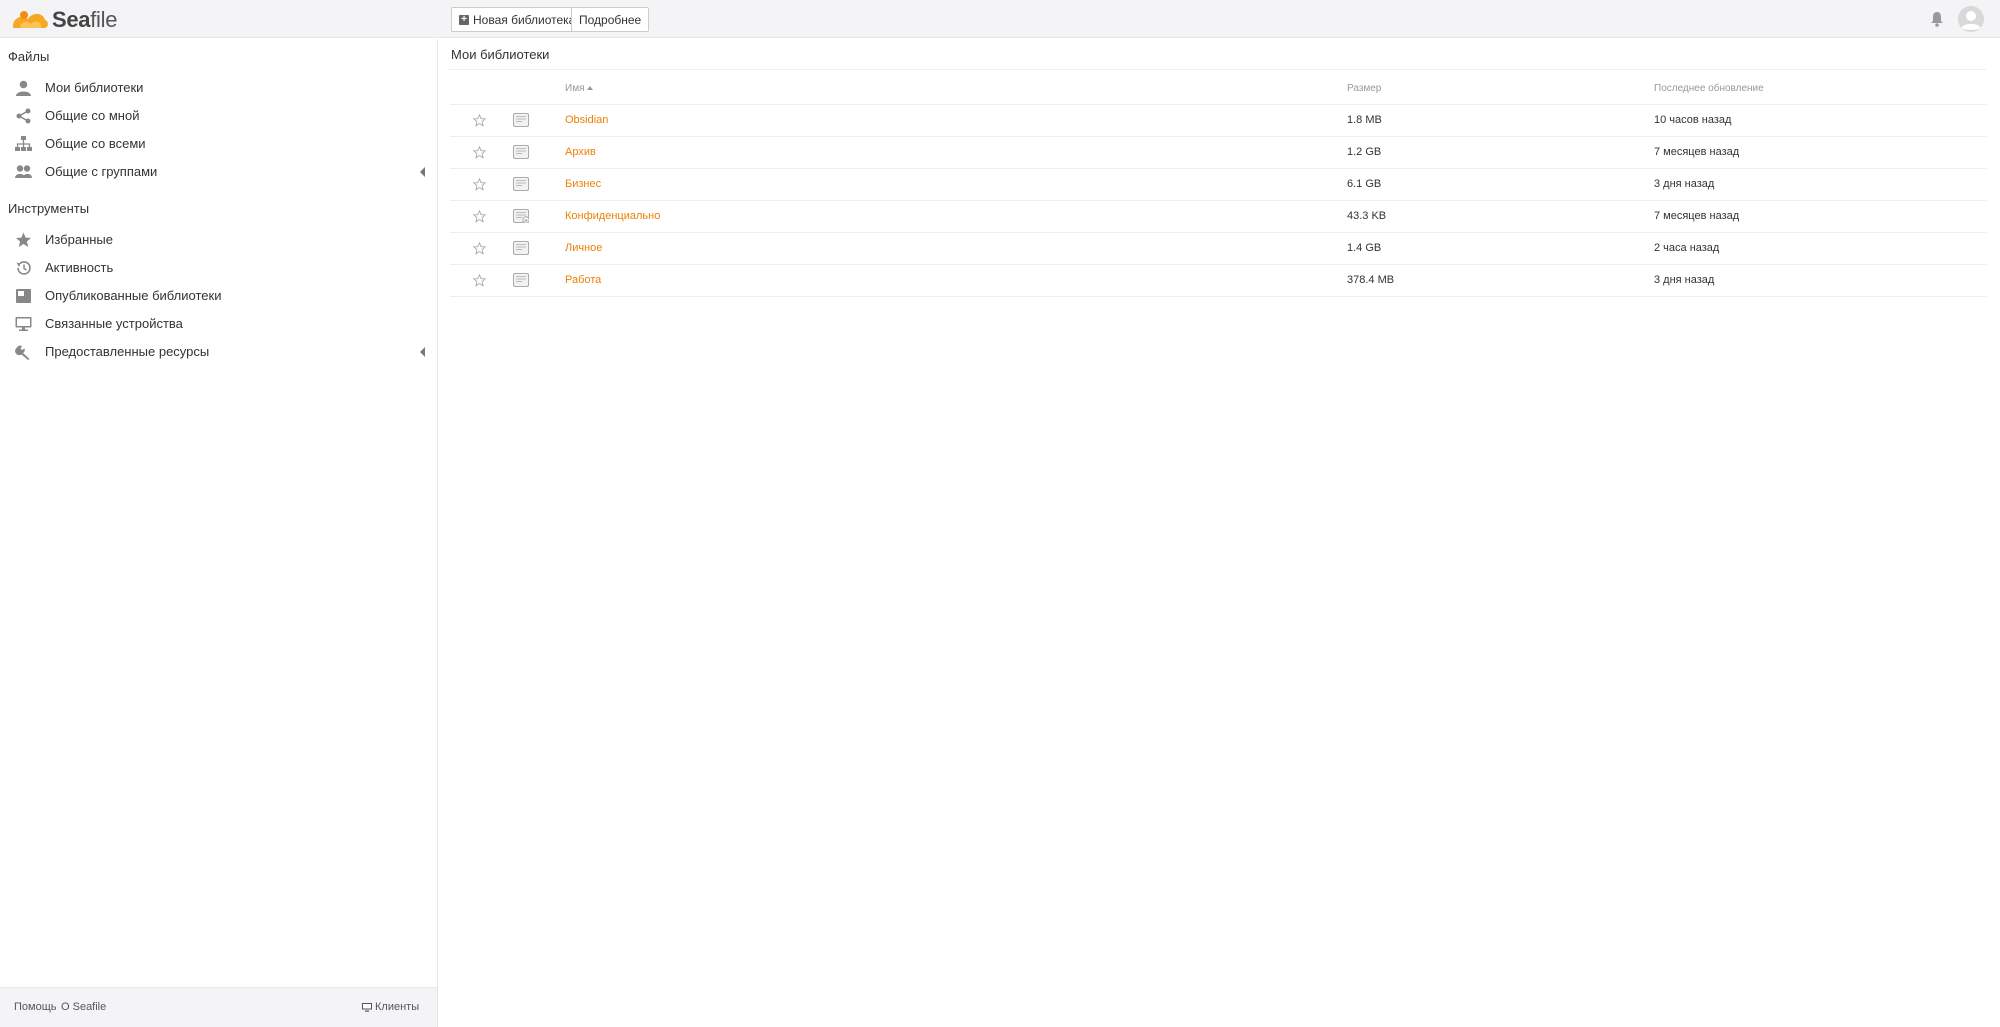  Describe the element at coordinates (1217, 69) in the screenshot. I see `title-divider` at that location.